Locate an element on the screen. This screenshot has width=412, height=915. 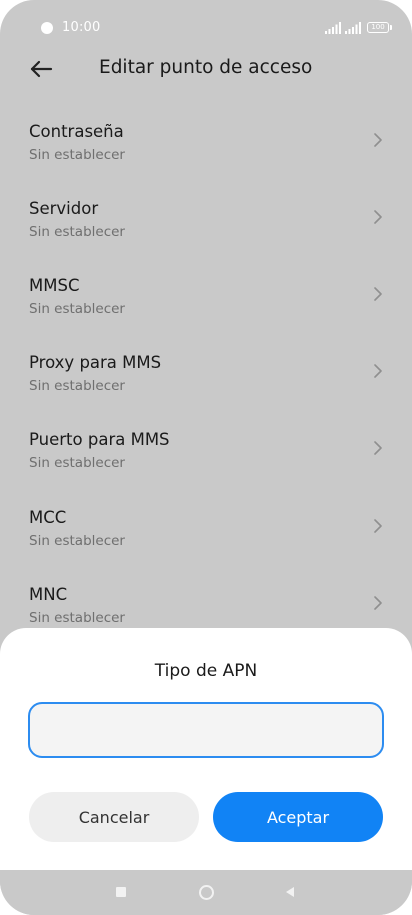
setting-item-password: Contraseña Sin establecer is located at coordinates (206, 158).